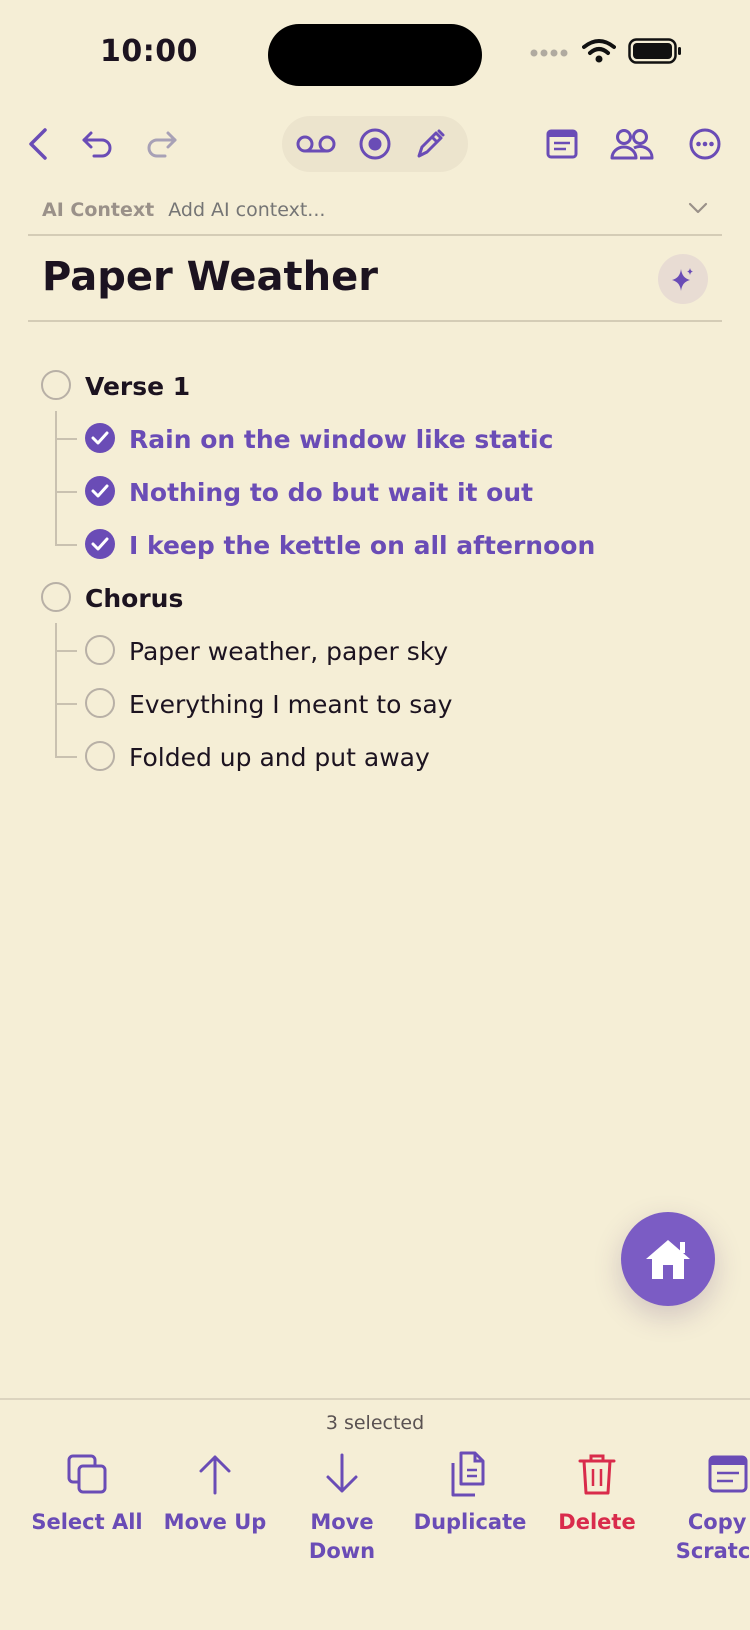 This screenshot has height=1630, width=750. I want to click on selected-count: 3 selected, so click(375, 1423).